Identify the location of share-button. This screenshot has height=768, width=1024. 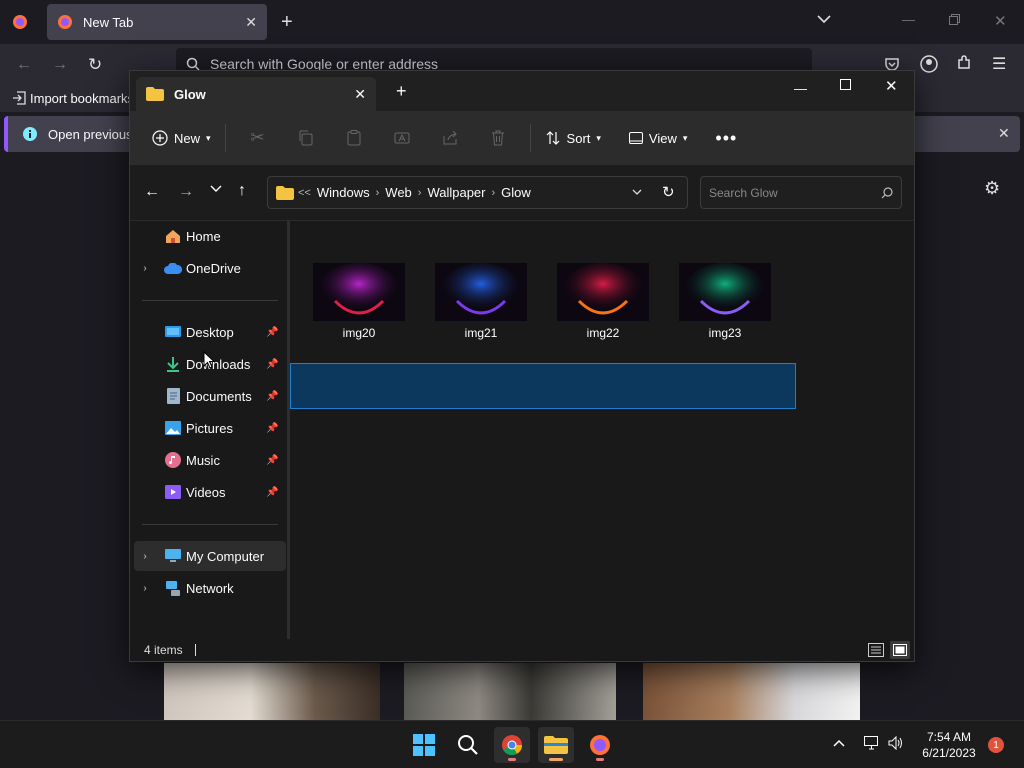
(450, 138).